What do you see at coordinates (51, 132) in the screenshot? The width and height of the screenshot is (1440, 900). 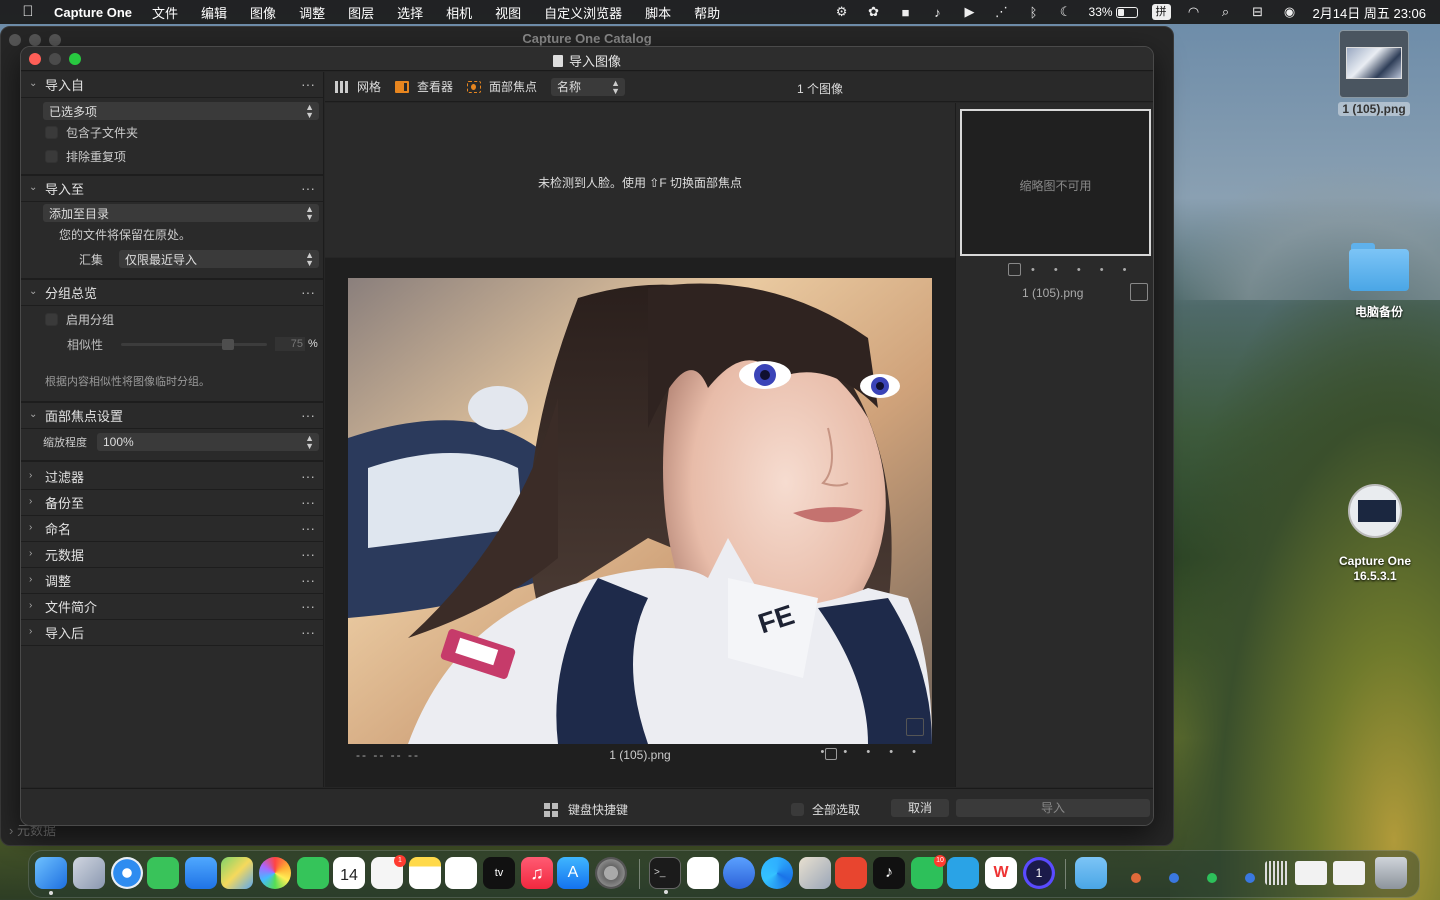 I see `include-subfolders-checkbox` at bounding box center [51, 132].